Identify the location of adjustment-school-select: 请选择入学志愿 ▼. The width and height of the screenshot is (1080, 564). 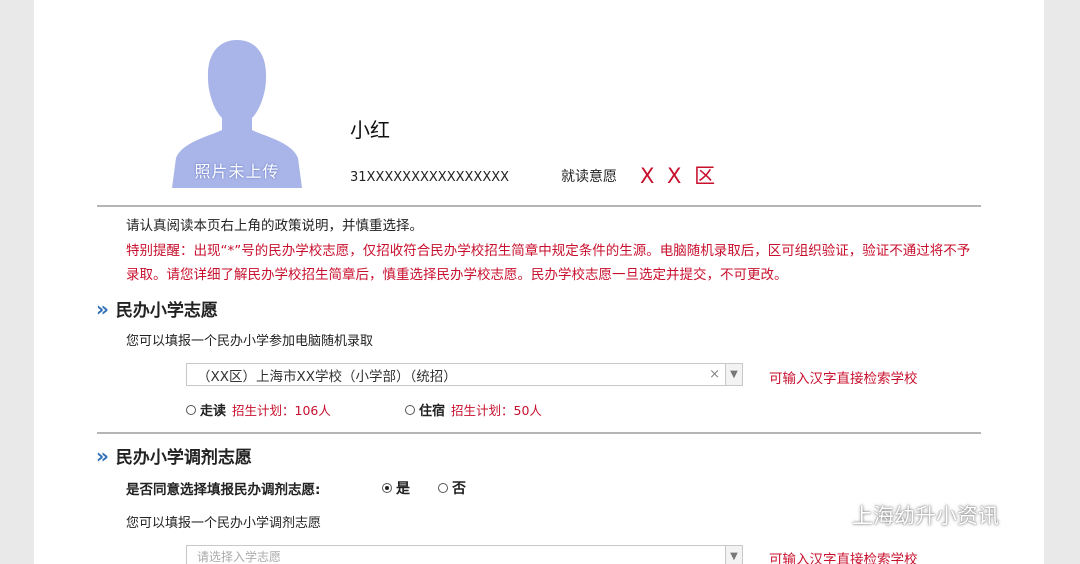
(464, 554).